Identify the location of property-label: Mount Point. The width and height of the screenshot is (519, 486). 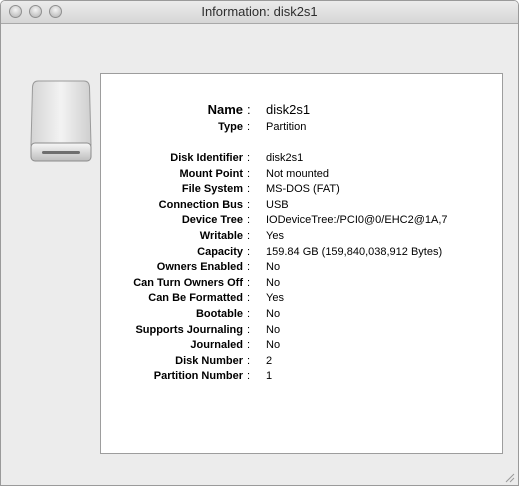
(211, 174).